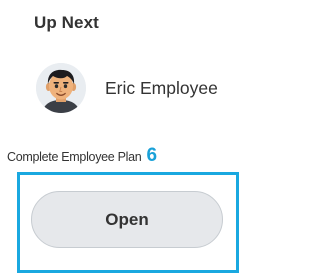 The width and height of the screenshot is (320, 276). I want to click on step-number-badge: 6, so click(152, 155).